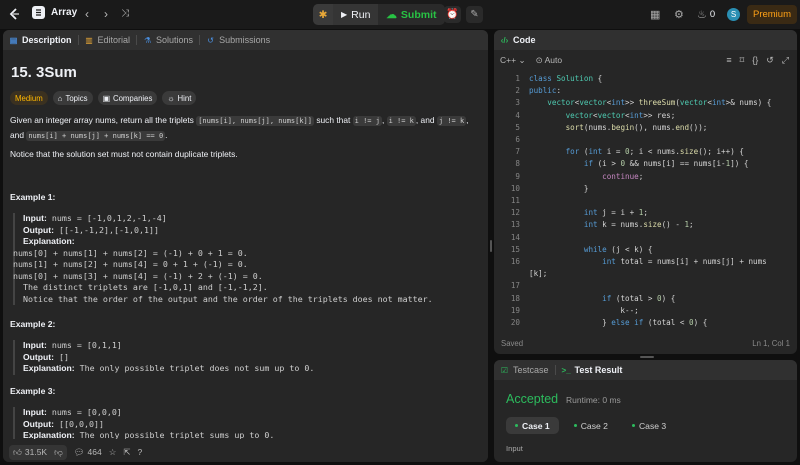 This screenshot has width=800, height=465. What do you see at coordinates (64, 12) in the screenshot?
I see `problem-list-label: Array` at bounding box center [64, 12].